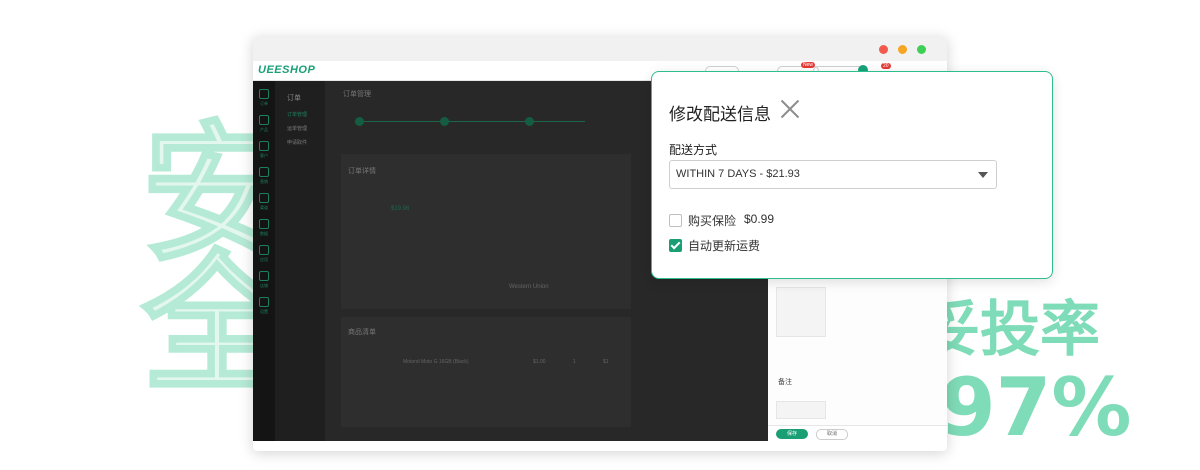 The image size is (1200, 470). I want to click on notes-input, so click(801, 410).